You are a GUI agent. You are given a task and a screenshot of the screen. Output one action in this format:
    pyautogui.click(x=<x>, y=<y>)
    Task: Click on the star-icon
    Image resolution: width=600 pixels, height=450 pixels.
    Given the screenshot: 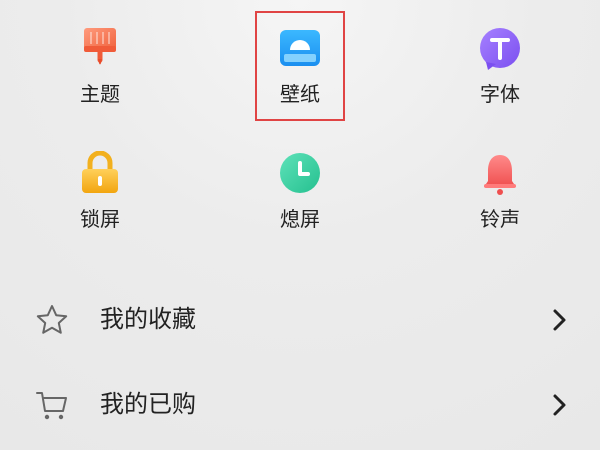 What is the action you would take?
    pyautogui.click(x=52, y=319)
    